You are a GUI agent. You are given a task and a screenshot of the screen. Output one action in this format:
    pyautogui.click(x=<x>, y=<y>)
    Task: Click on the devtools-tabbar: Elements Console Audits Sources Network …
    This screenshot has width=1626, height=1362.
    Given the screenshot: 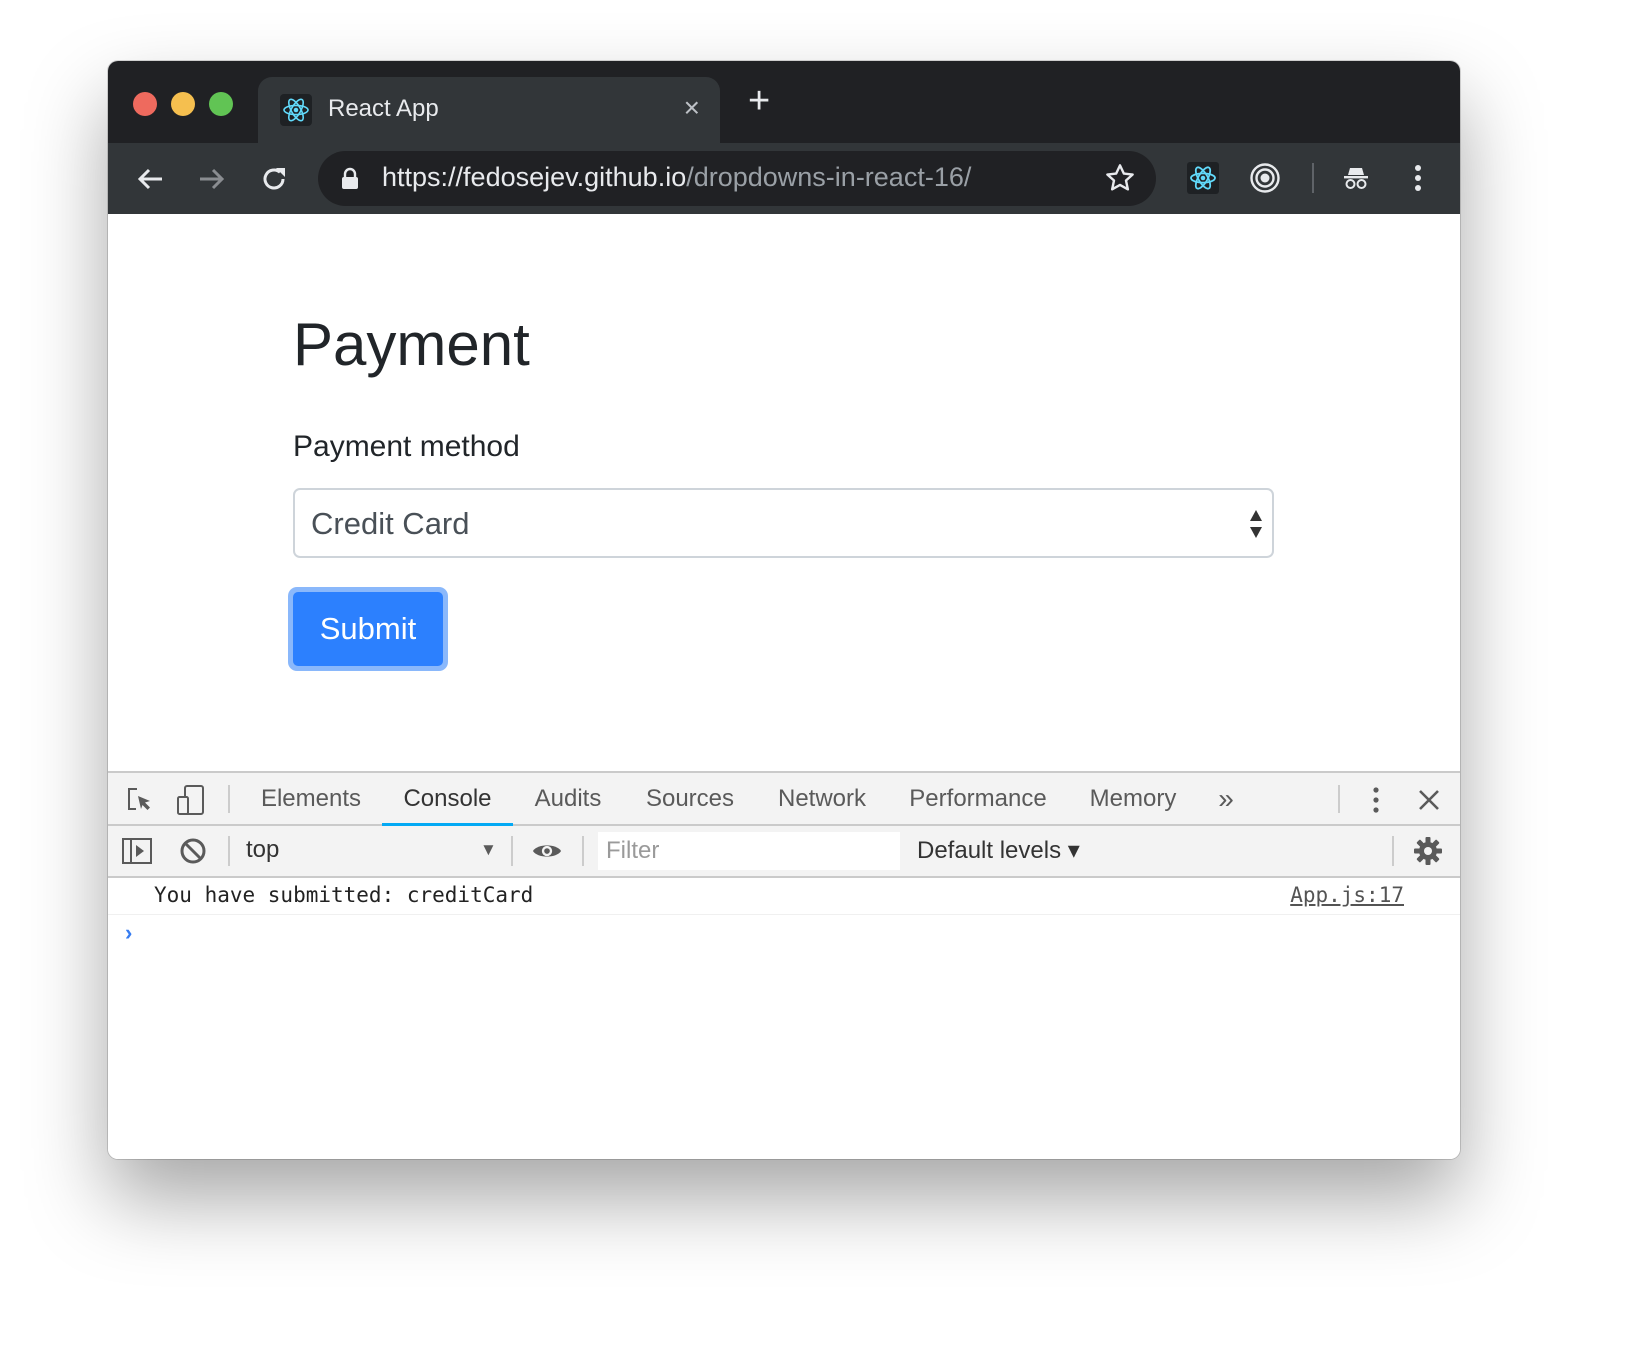 What is the action you would take?
    pyautogui.click(x=784, y=799)
    